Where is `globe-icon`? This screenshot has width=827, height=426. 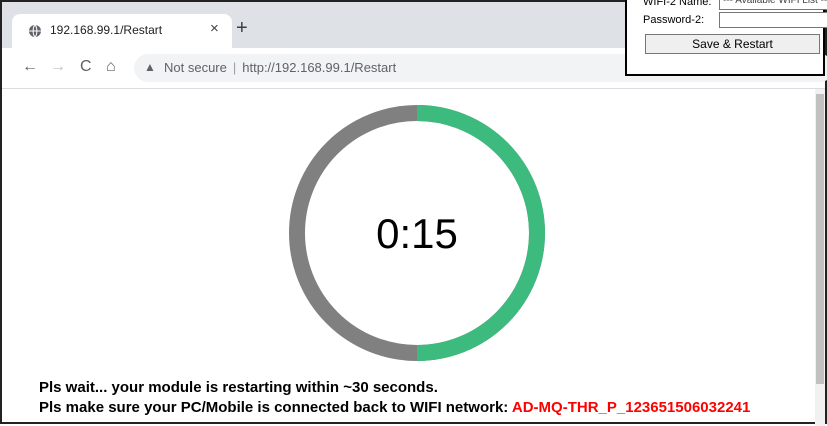 globe-icon is located at coordinates (35, 31).